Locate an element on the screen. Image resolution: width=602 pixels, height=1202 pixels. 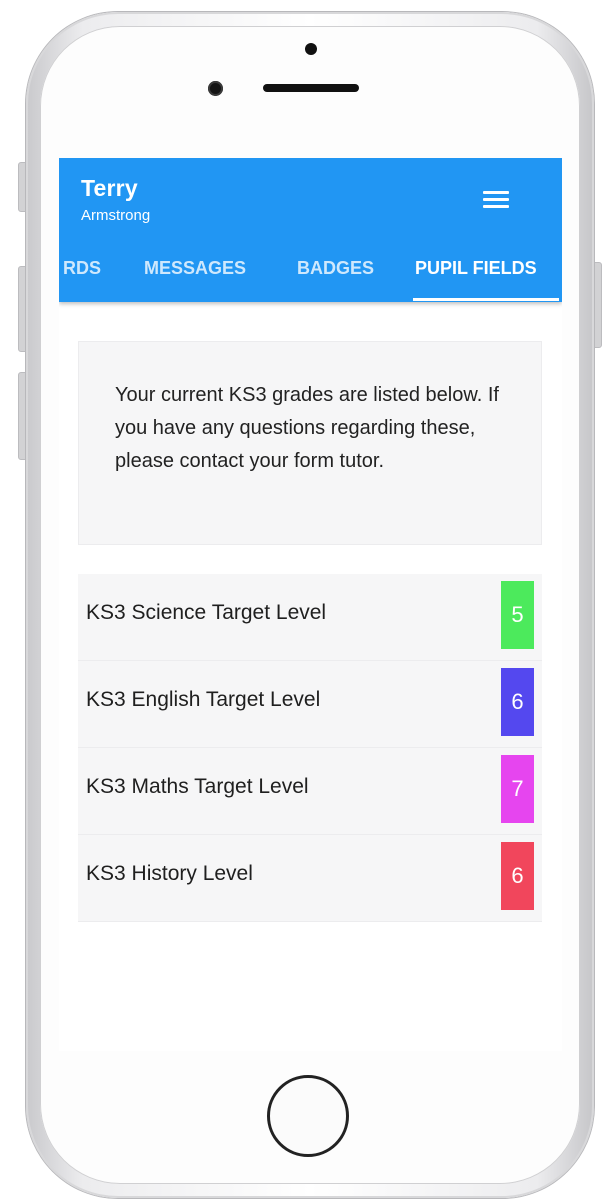
field-row-english: KS3 English Target Level 6 is located at coordinates (310, 704).